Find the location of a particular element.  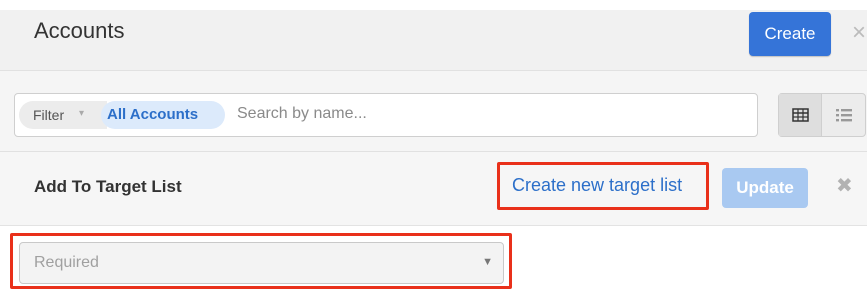

top-cropped-strip is located at coordinates (433, 5).